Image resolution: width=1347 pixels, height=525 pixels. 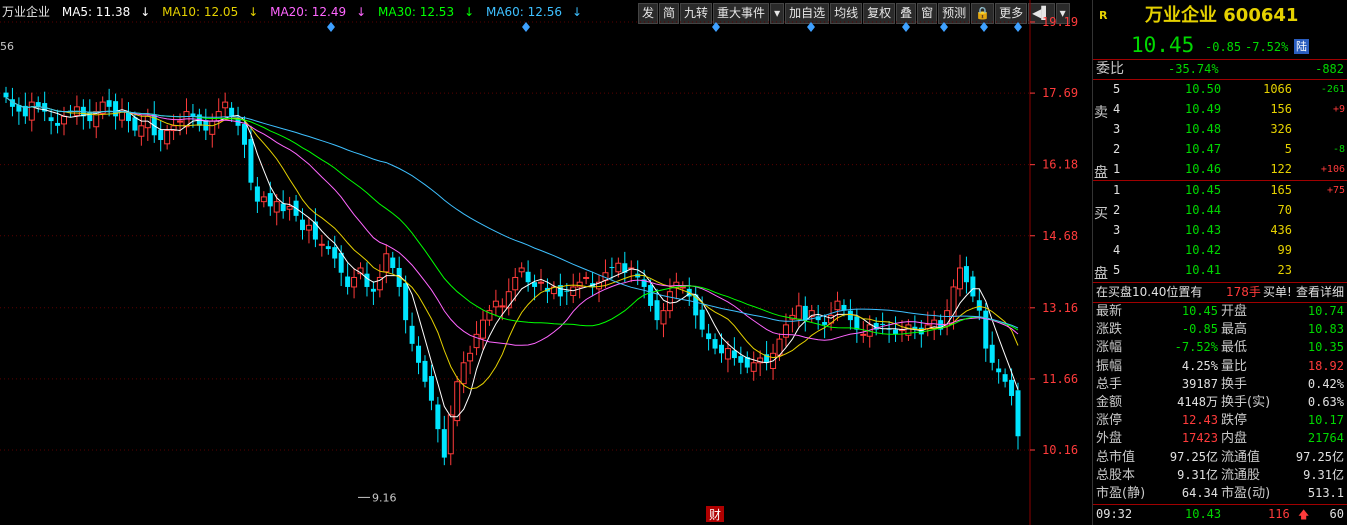 I want to click on toolbar-button-jiuzhuan: 九转, so click(x=696, y=13).